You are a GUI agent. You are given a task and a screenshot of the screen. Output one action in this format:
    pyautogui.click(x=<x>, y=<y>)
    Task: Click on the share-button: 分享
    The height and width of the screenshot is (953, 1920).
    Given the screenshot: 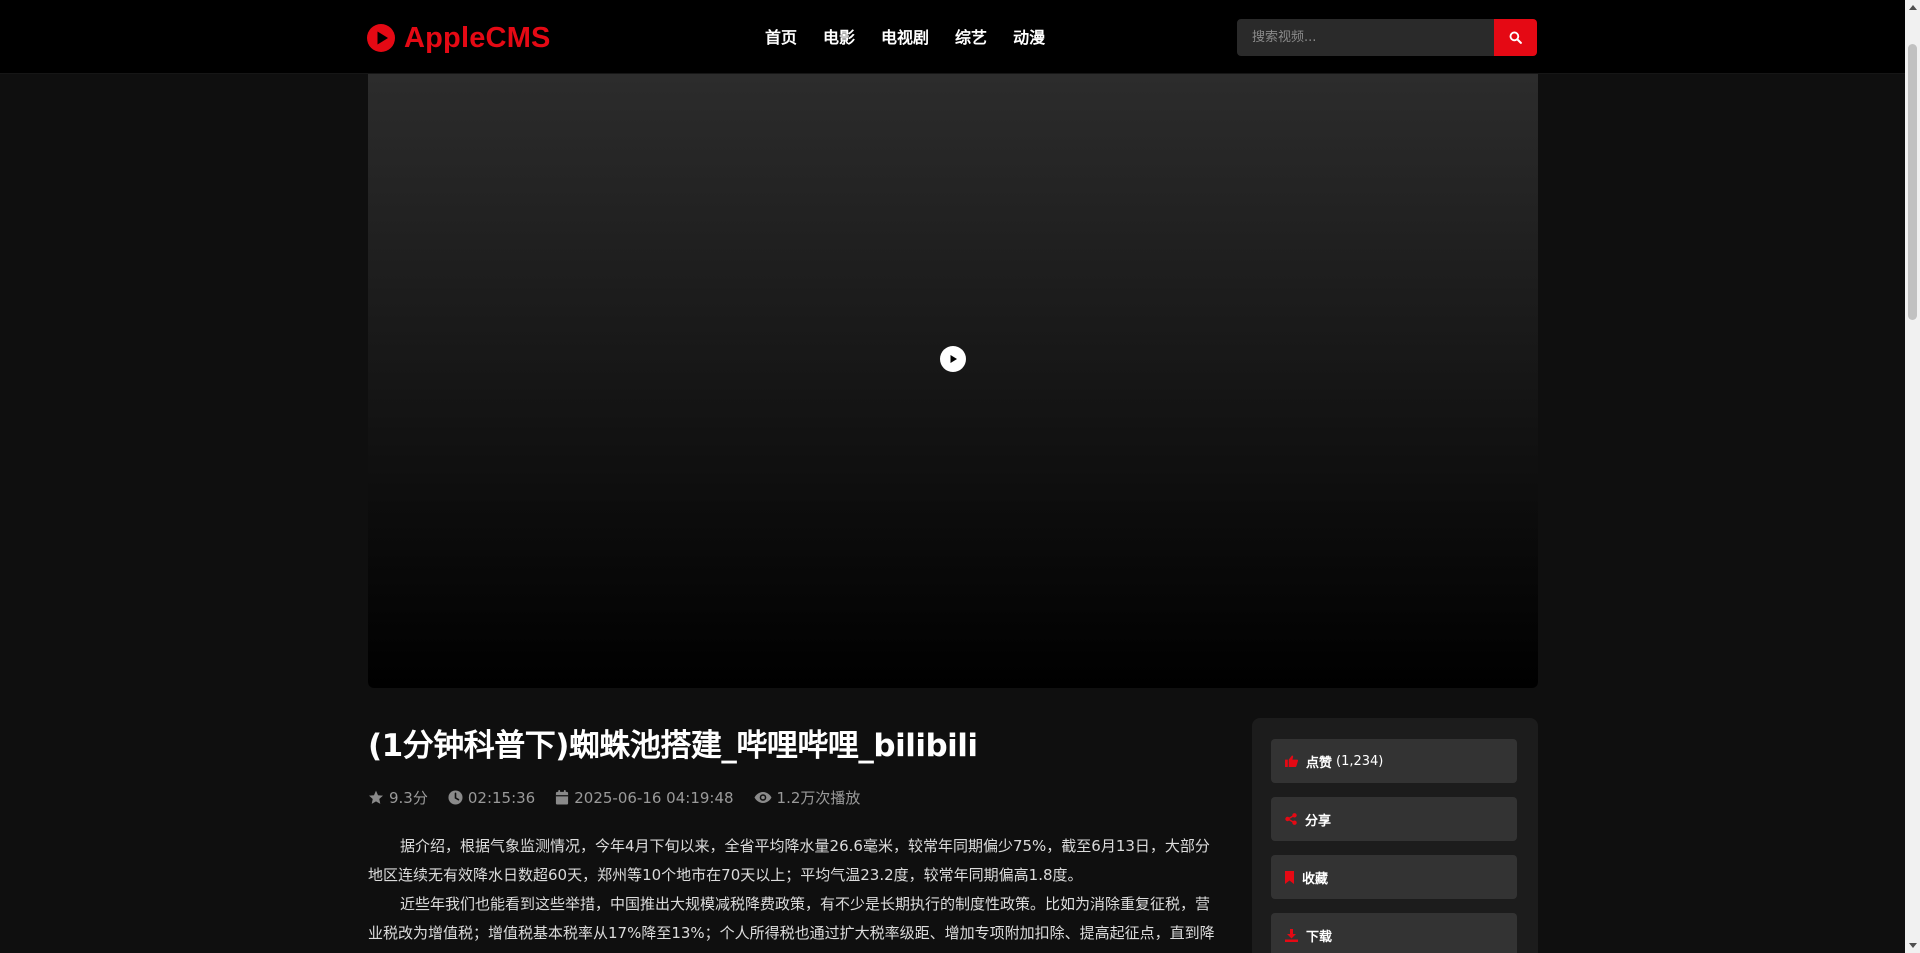 What is the action you would take?
    pyautogui.click(x=1394, y=819)
    